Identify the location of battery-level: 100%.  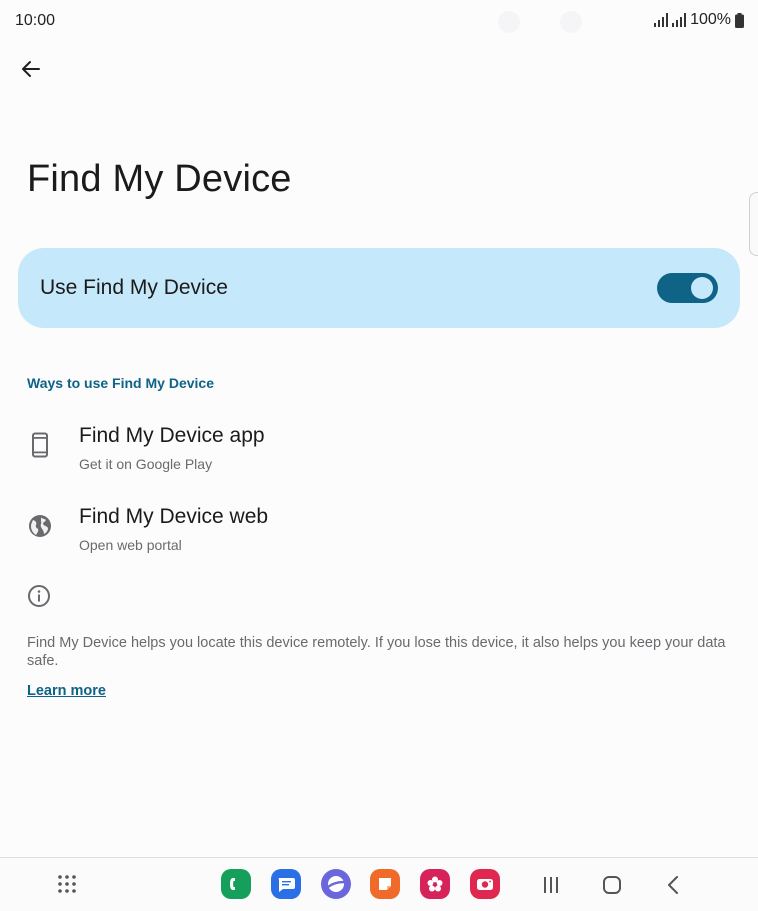
(710, 19).